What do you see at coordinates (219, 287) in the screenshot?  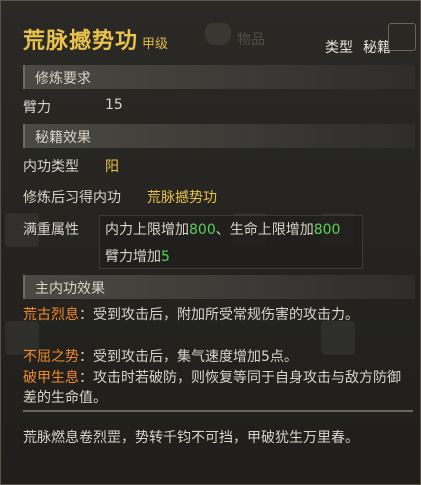 I see `section-main-effects: 主内功效果` at bounding box center [219, 287].